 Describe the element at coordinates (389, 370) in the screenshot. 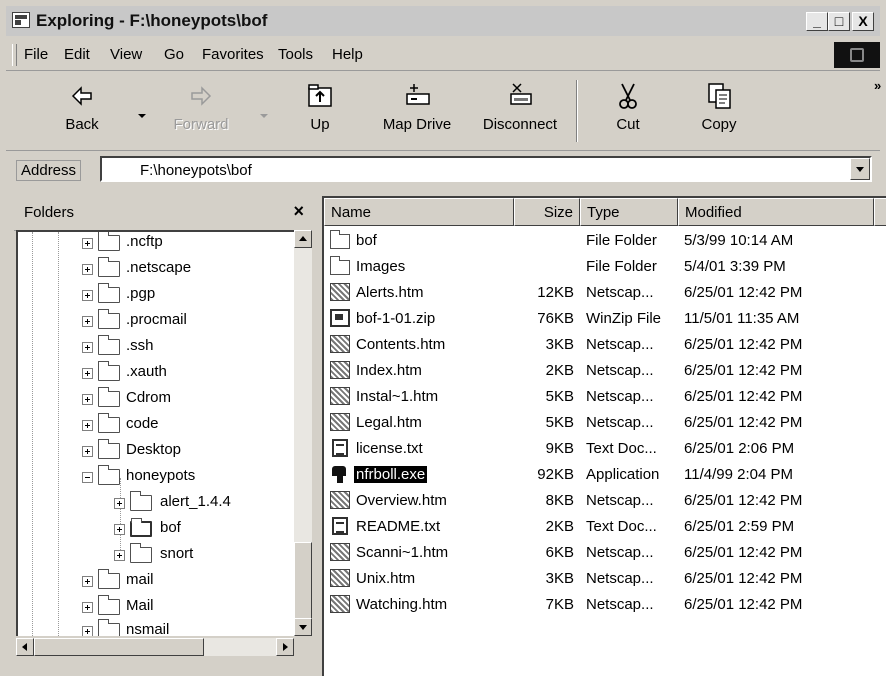

I see `file-name: Index.htm` at that location.